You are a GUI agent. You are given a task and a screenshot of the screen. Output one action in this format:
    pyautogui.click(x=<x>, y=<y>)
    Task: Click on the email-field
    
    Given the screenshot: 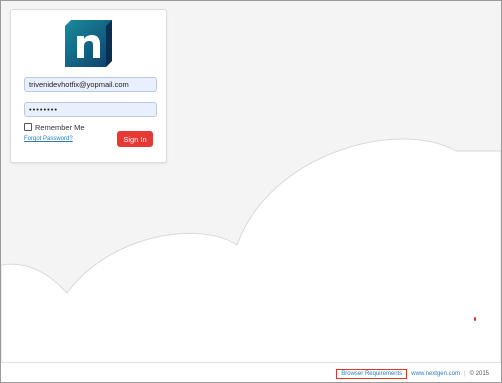 What is the action you would take?
    pyautogui.click(x=90, y=84)
    